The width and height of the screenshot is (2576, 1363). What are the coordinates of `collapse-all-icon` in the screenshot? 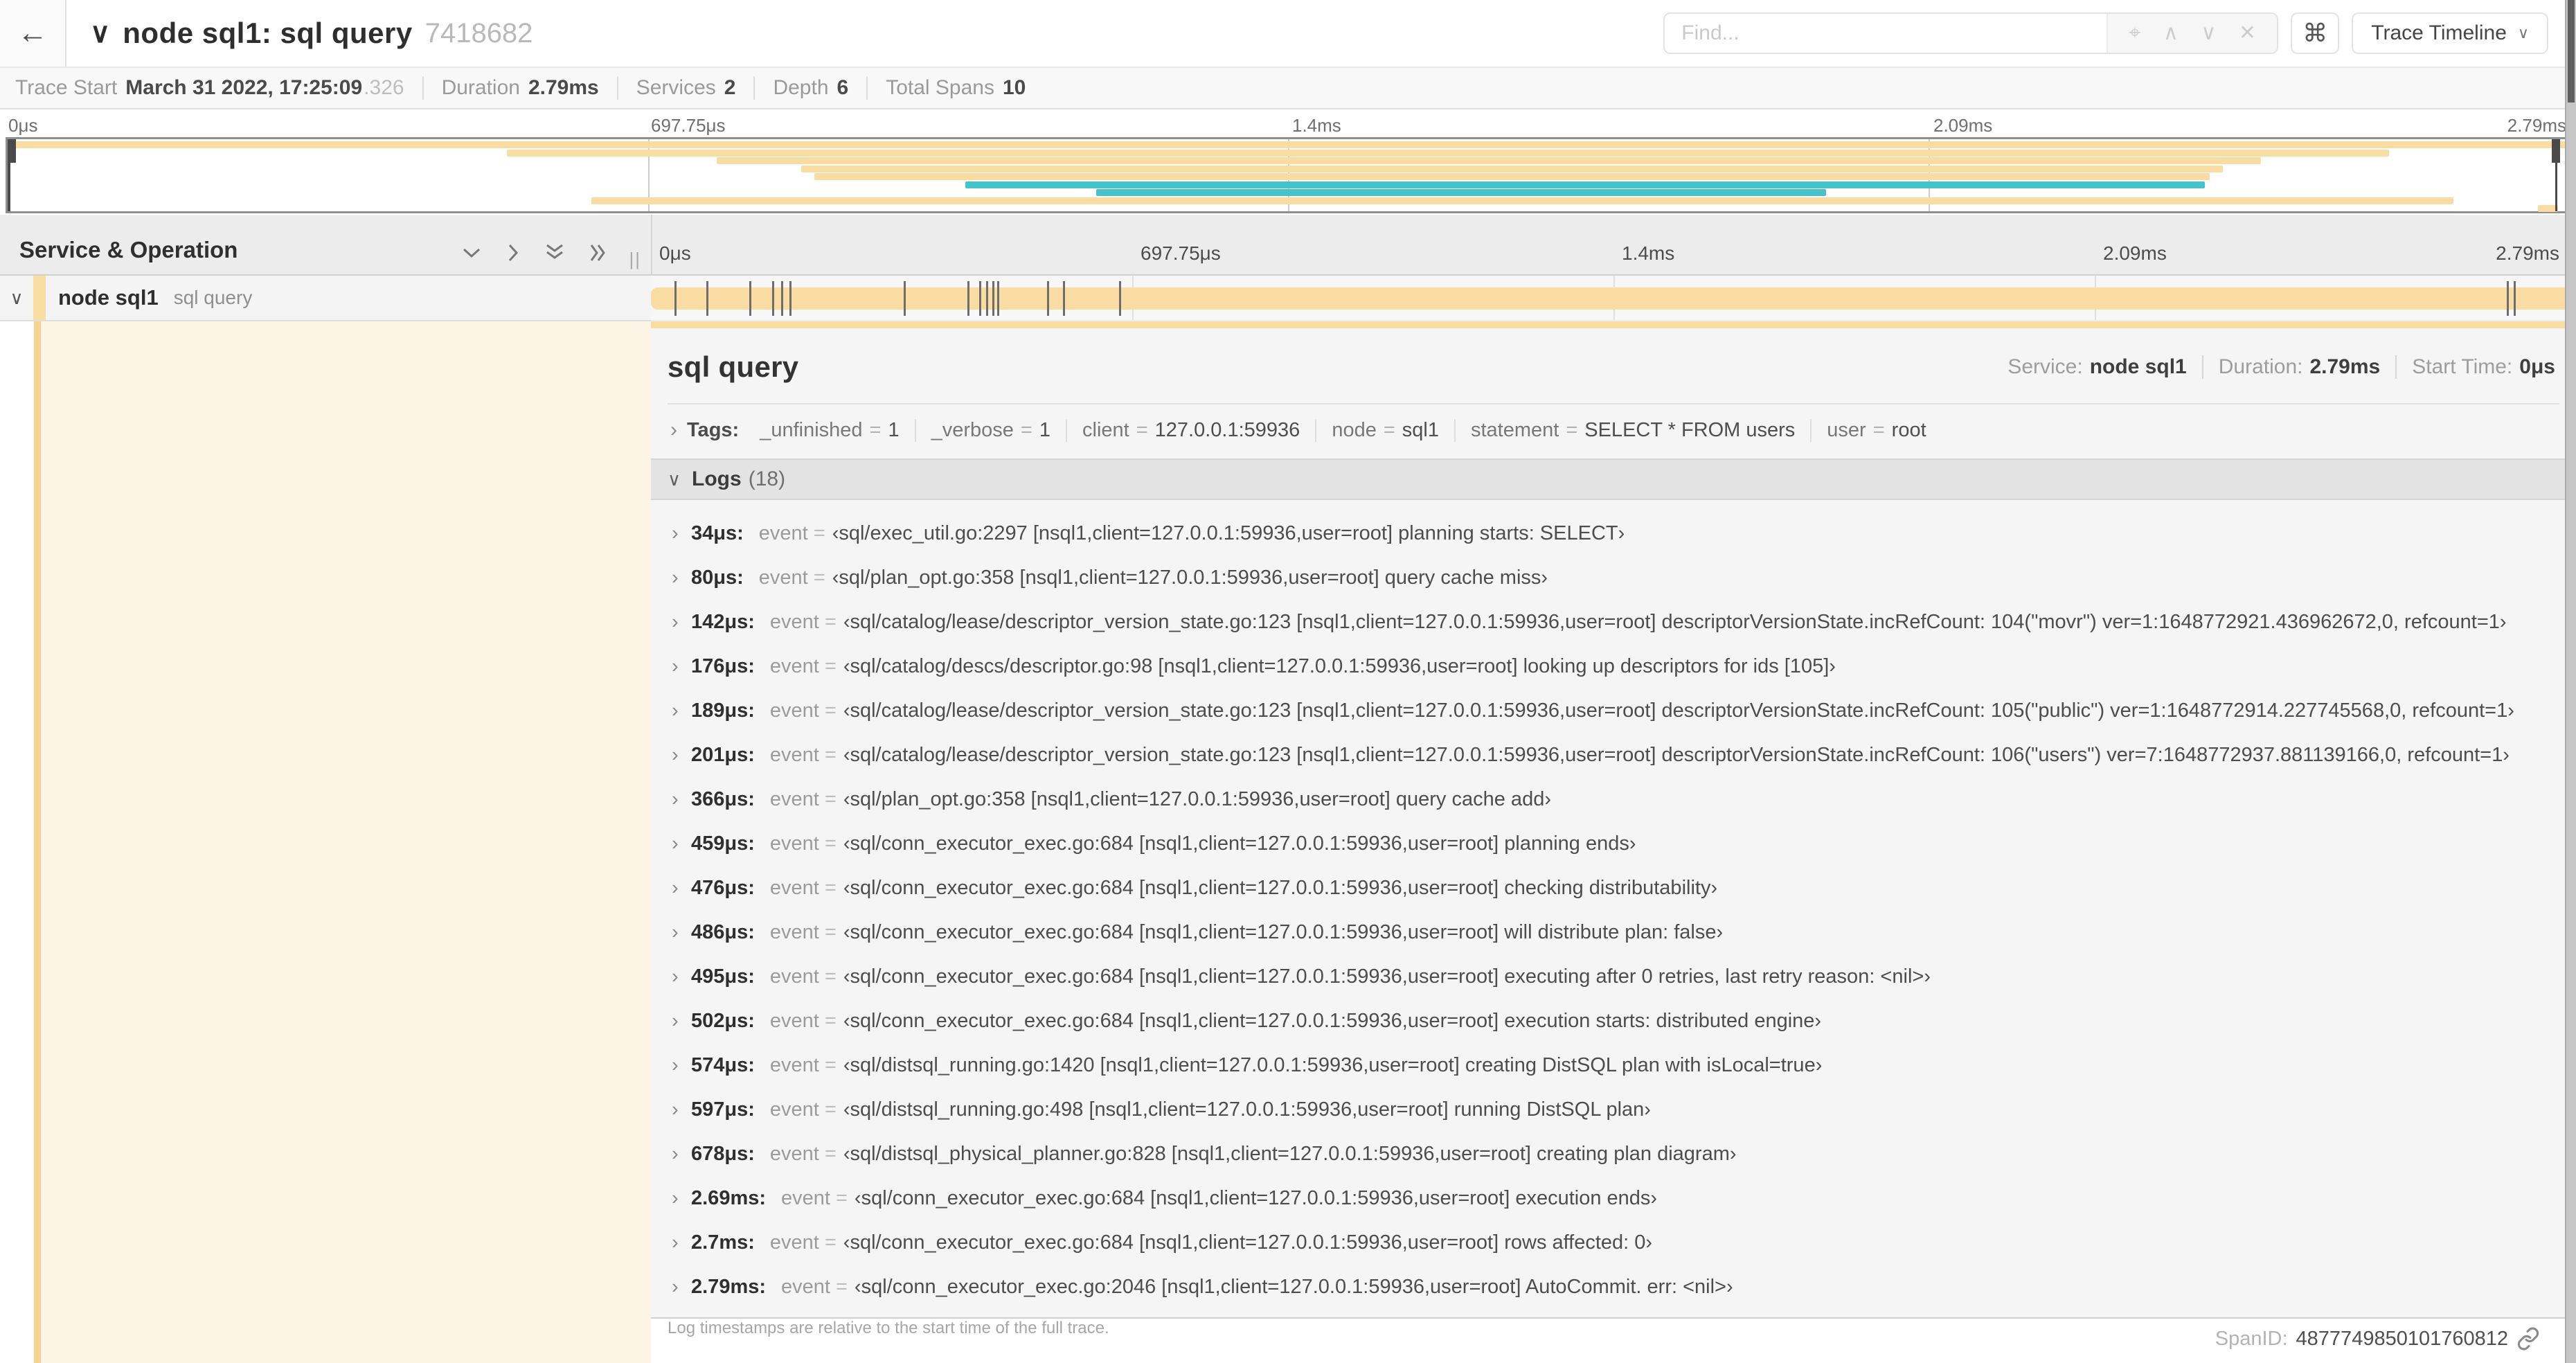 It's located at (471, 253).